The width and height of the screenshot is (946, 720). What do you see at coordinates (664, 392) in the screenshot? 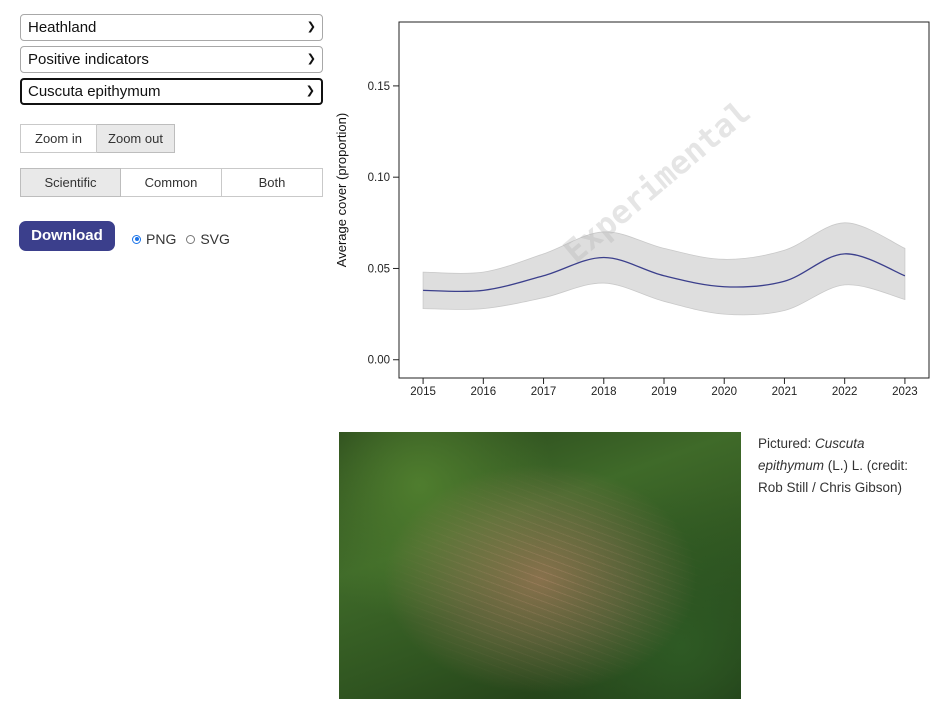
I see `x-tick-label: 2019` at bounding box center [664, 392].